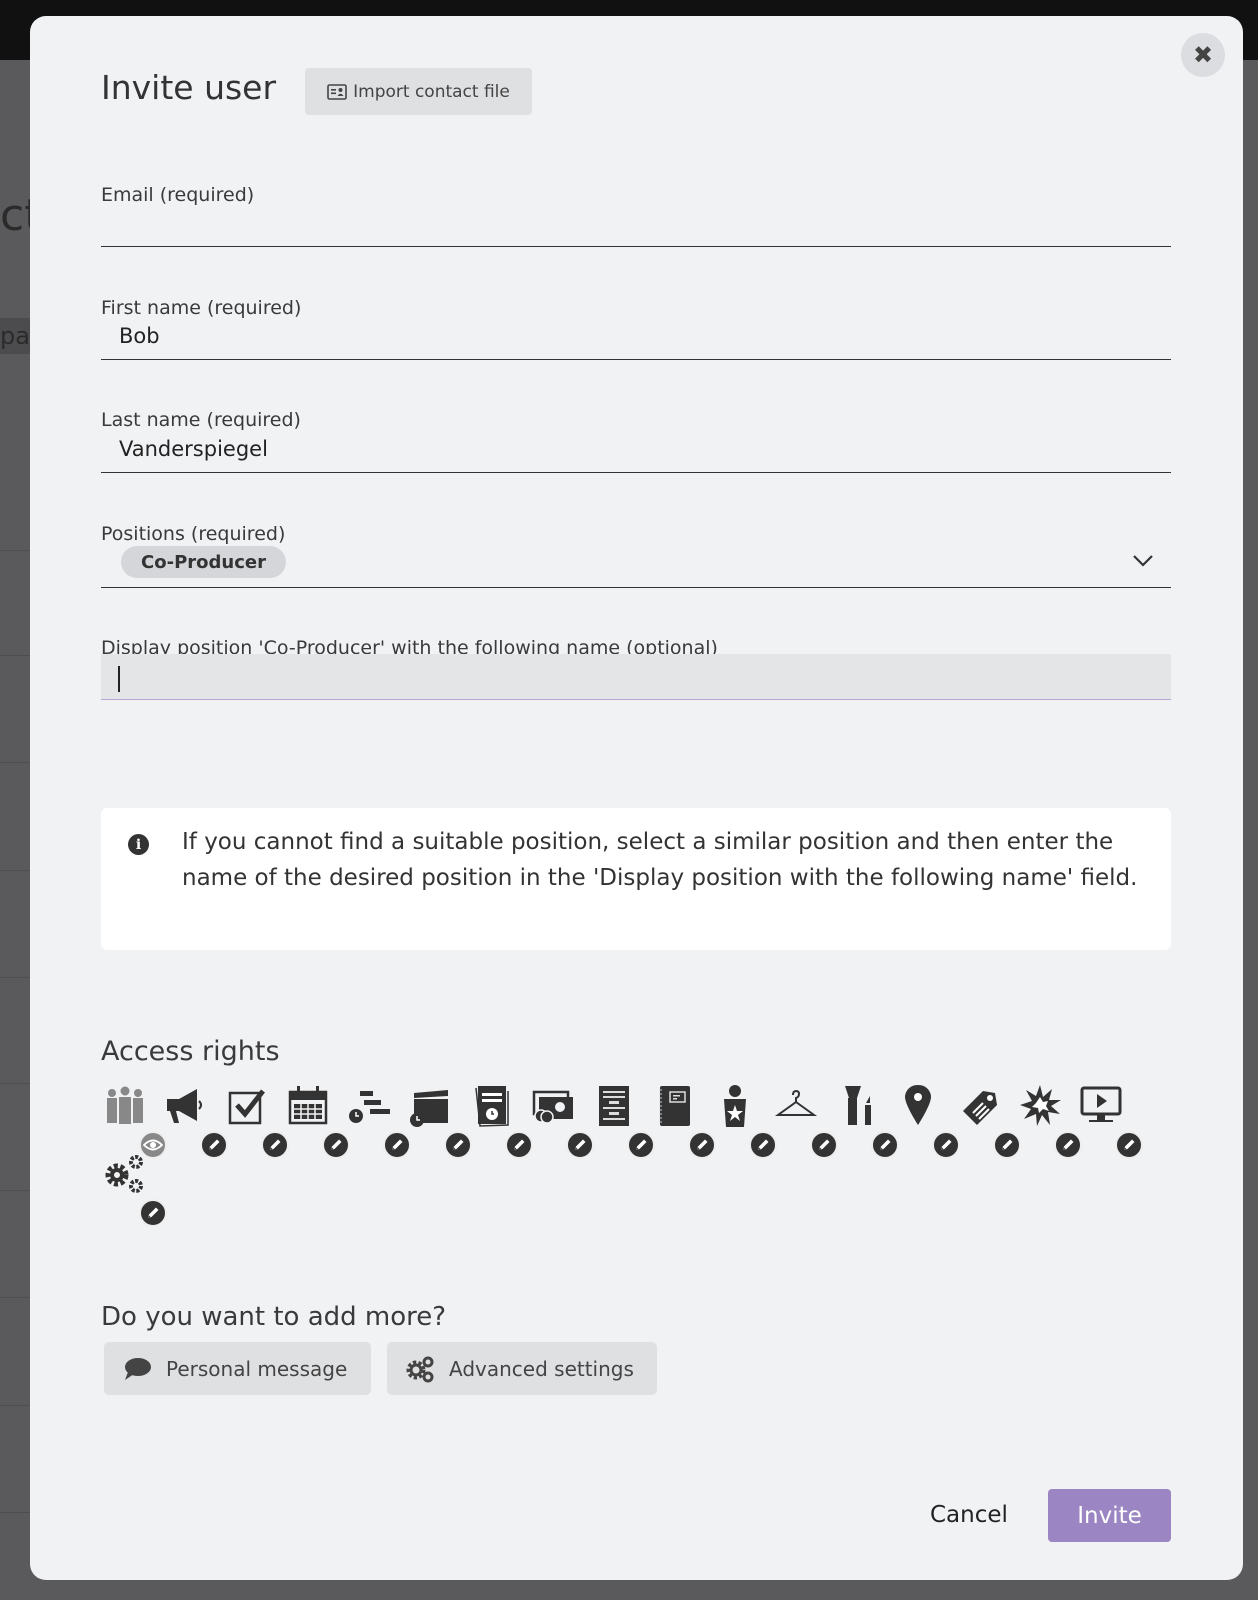 The width and height of the screenshot is (1258, 1600). I want to click on access-right-schedule-bars, so click(378, 1121).